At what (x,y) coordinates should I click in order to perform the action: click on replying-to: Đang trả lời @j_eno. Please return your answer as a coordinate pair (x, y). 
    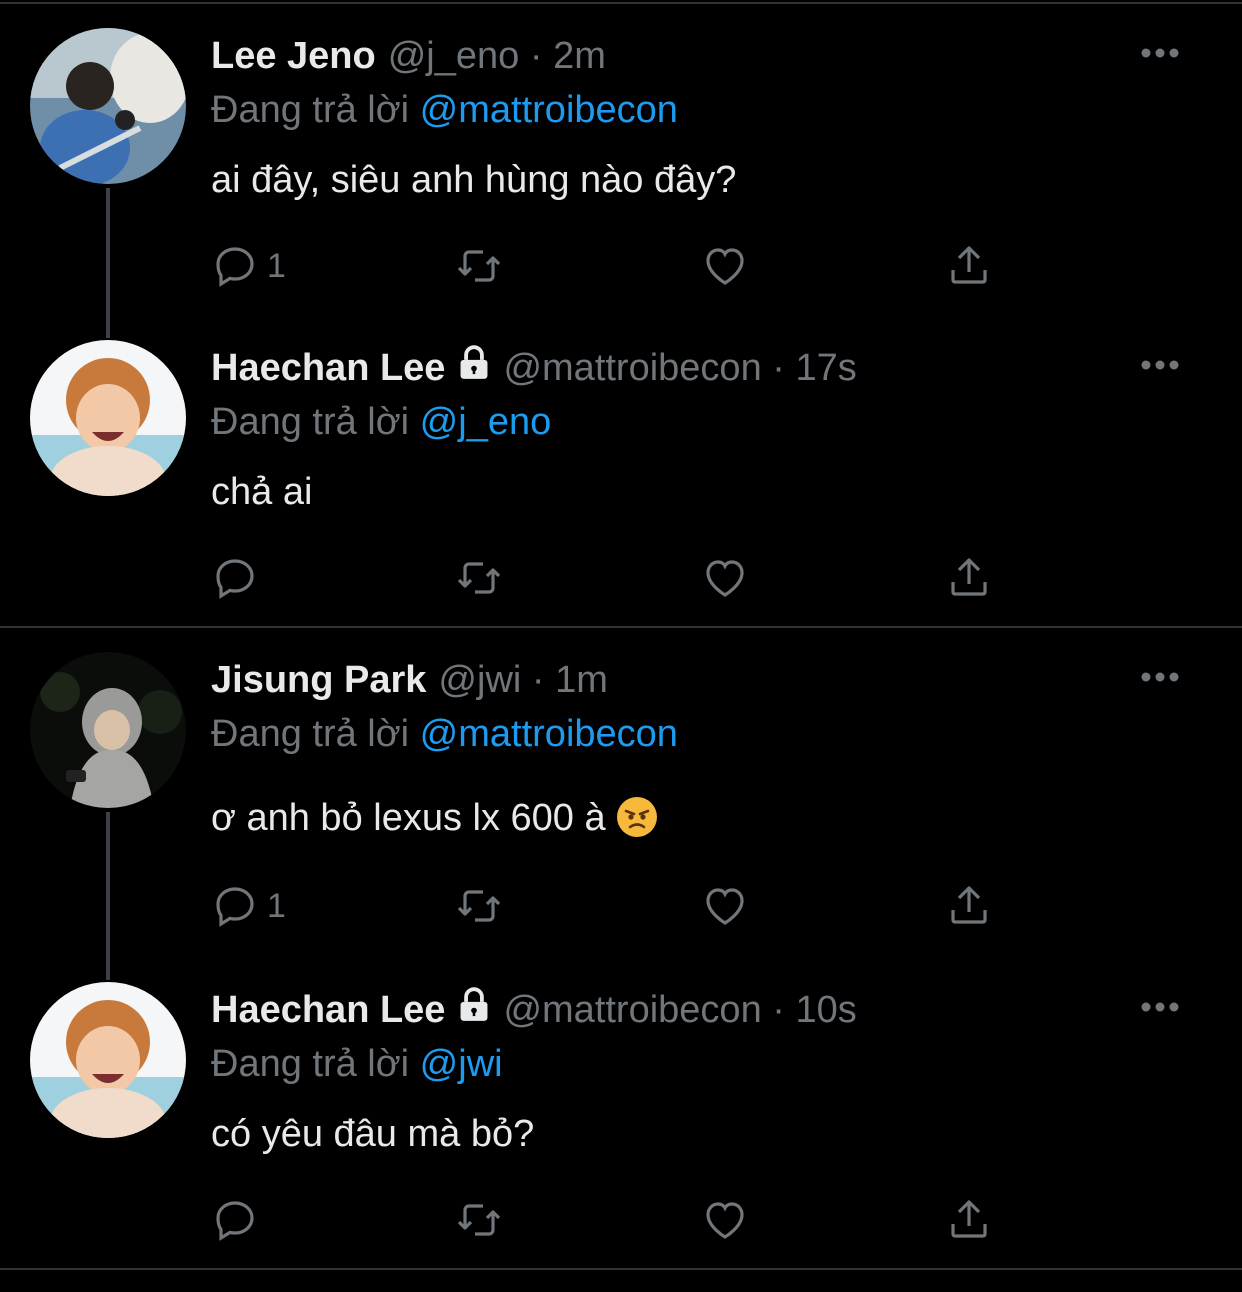
    Looking at the image, I should click on (671, 422).